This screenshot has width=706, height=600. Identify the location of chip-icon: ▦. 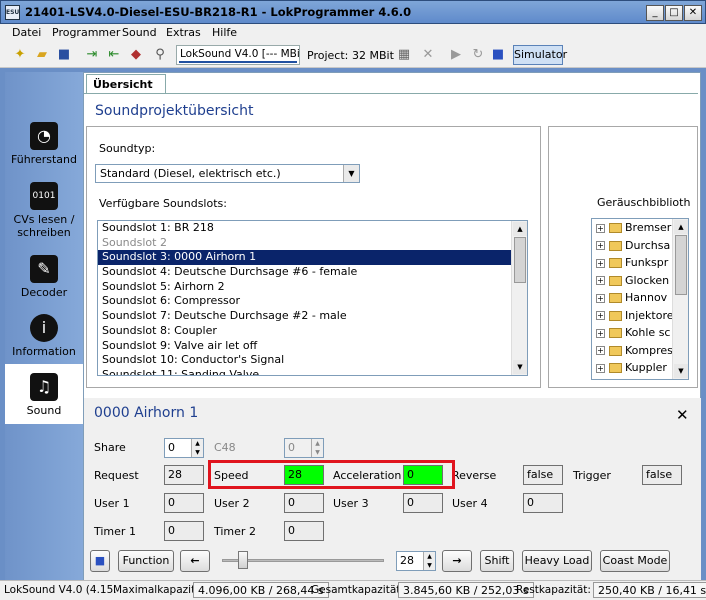
(404, 55).